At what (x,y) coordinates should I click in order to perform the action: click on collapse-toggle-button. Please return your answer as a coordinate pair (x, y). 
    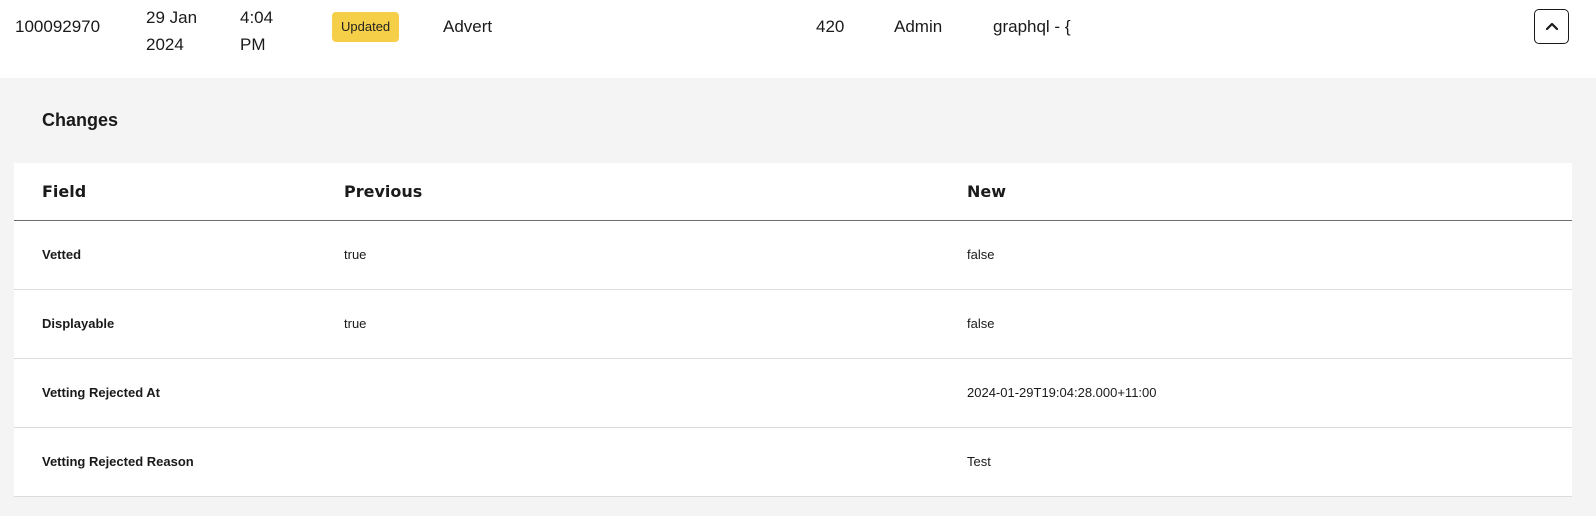
    Looking at the image, I should click on (1551, 26).